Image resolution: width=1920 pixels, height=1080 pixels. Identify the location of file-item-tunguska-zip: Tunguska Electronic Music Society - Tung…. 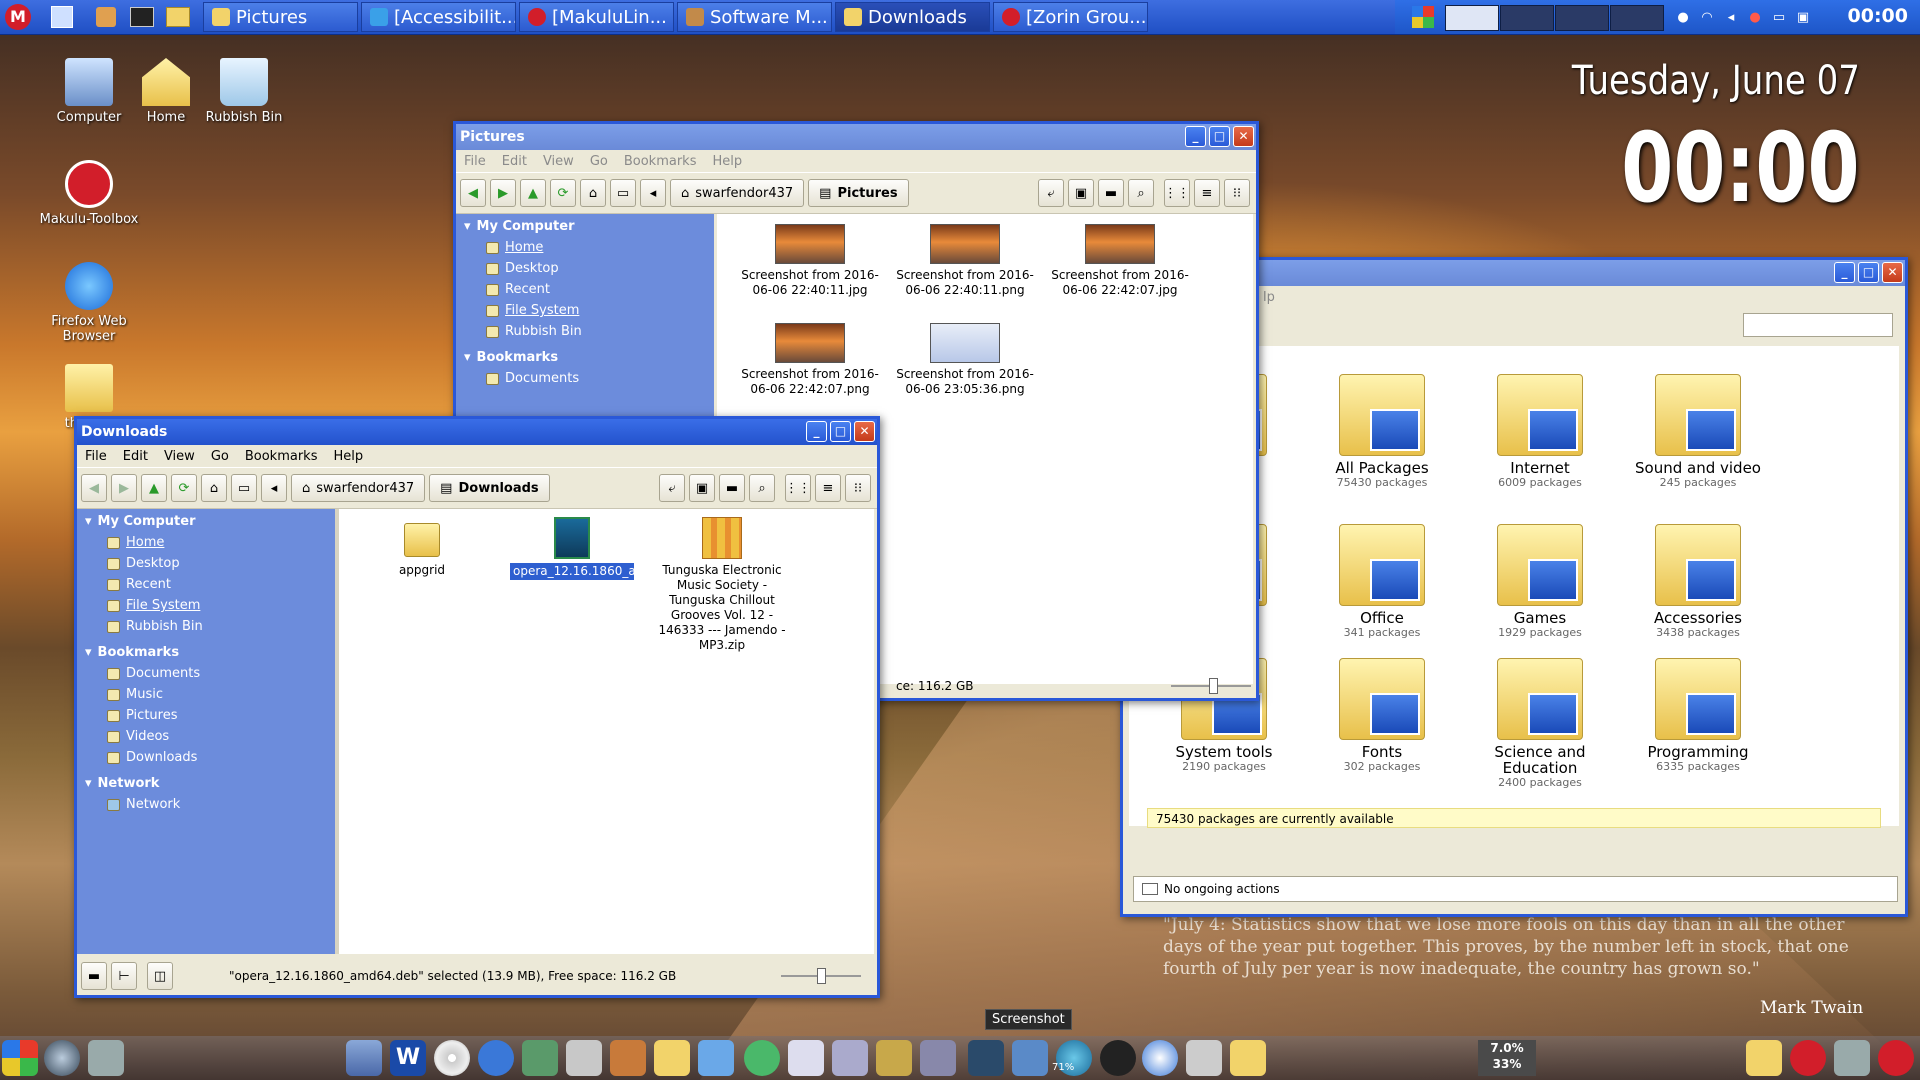
(722, 585).